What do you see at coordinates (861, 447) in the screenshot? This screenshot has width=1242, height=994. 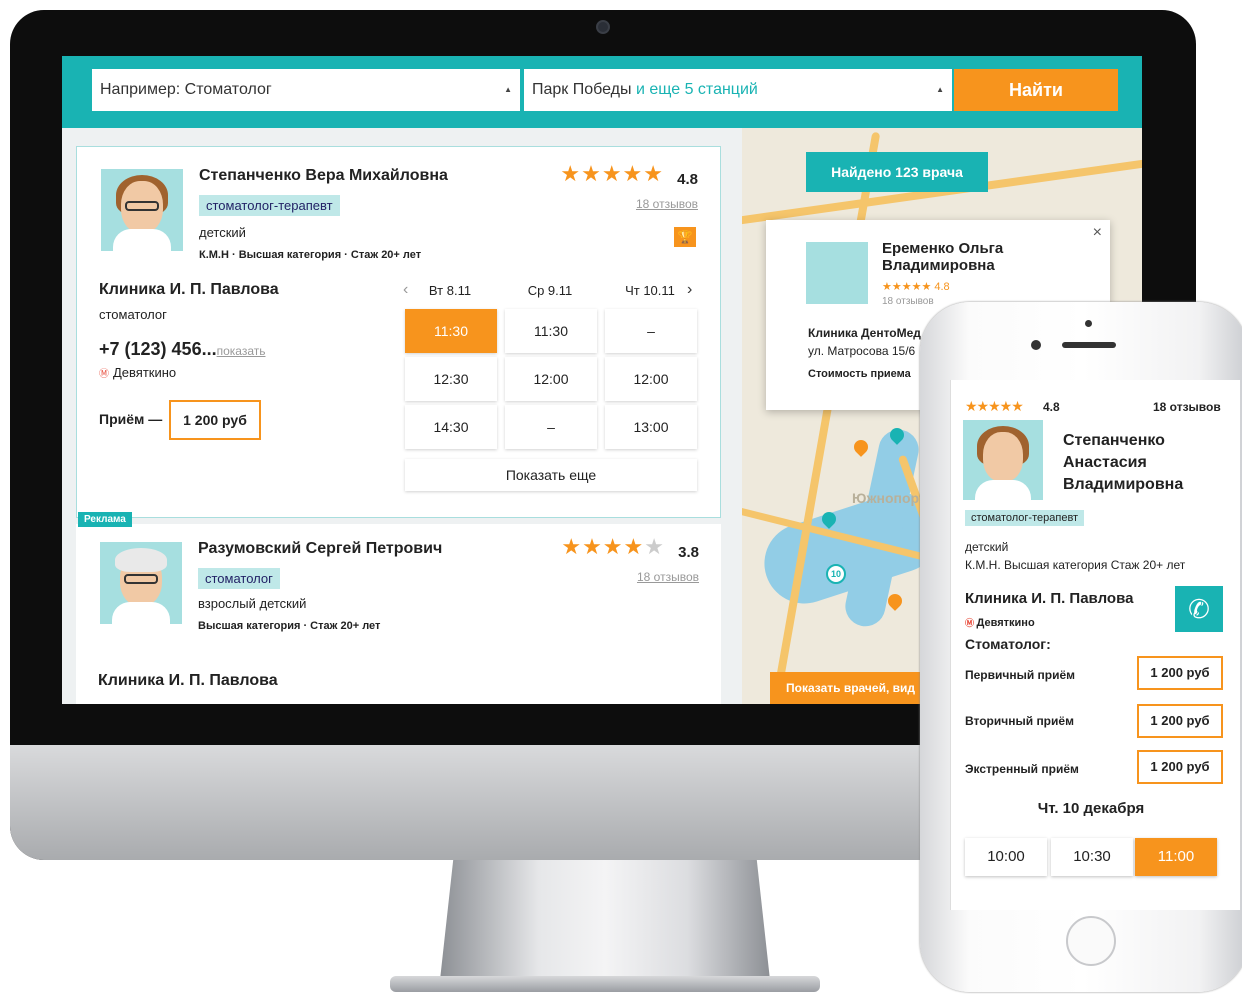 I see `map-pin-icon` at bounding box center [861, 447].